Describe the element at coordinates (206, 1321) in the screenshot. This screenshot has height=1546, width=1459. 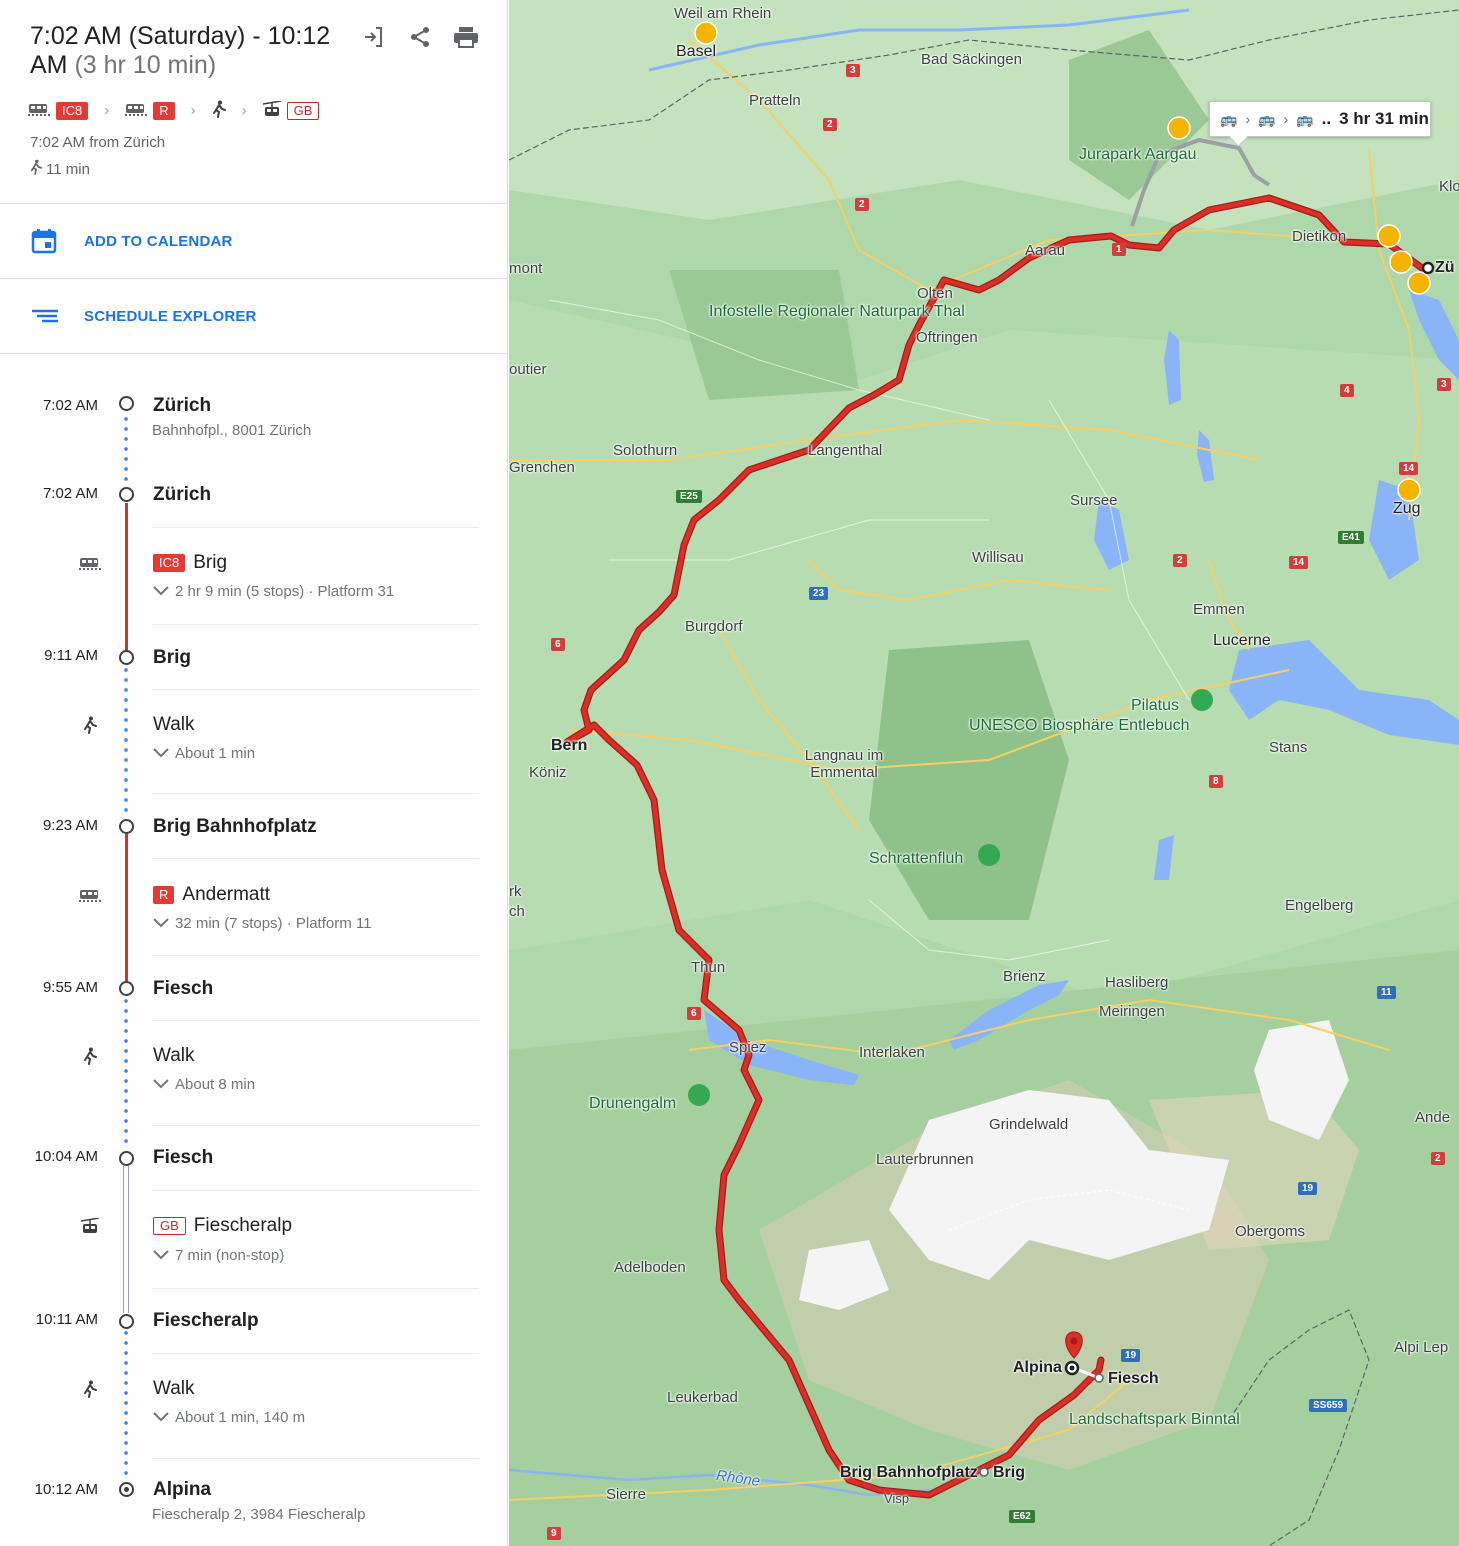
I see `stop-name: Fiescheralp` at that location.